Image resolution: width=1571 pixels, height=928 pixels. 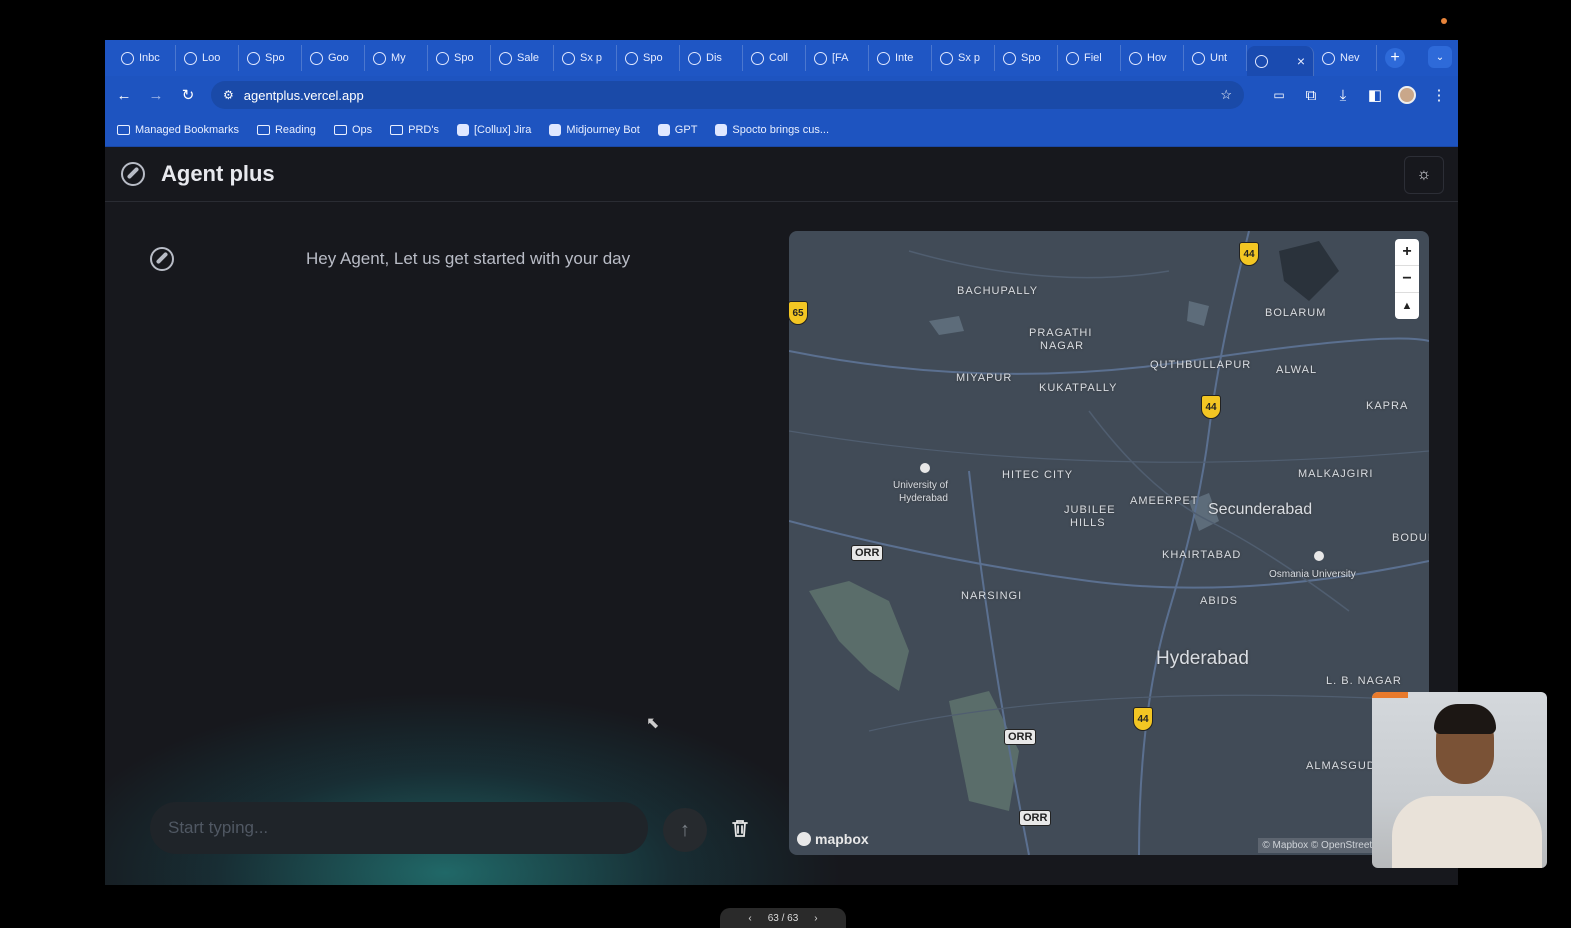 I want to click on bookmark-item: Reading, so click(x=286, y=130).